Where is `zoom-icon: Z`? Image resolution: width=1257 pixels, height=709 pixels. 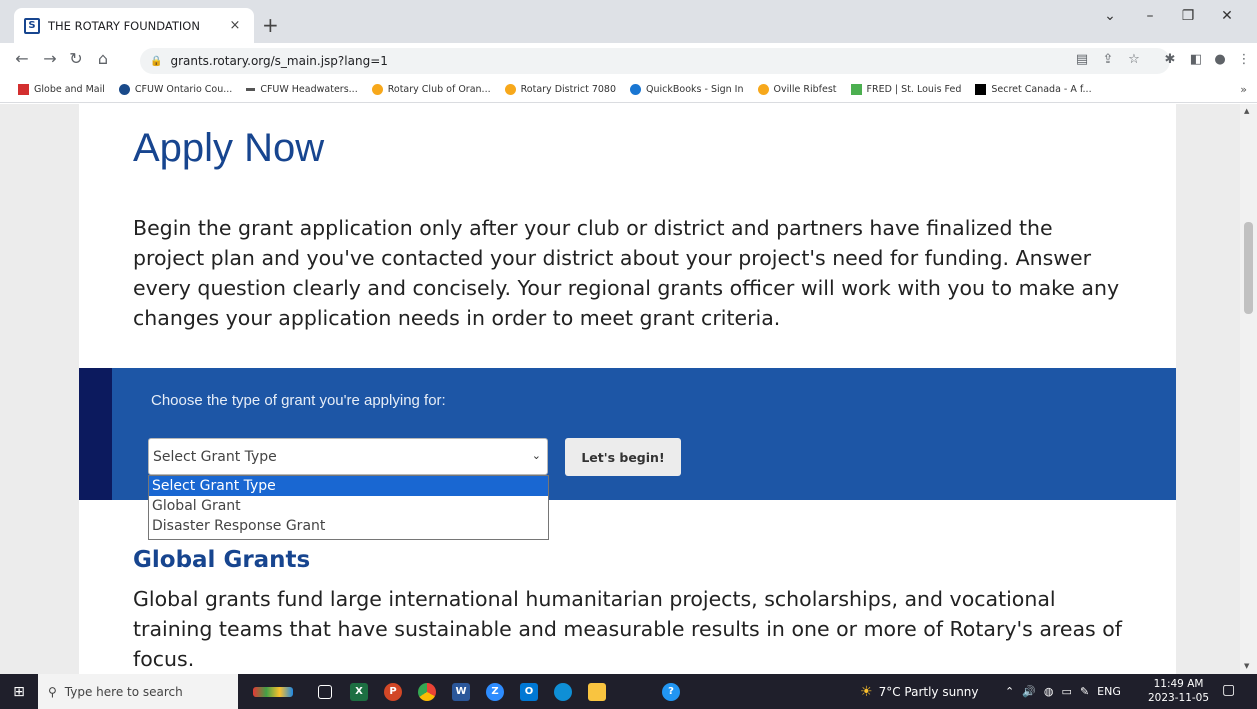
zoom-icon: Z is located at coordinates (495, 691).